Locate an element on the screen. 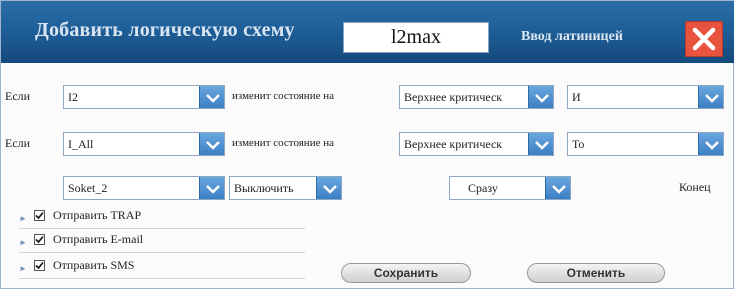  send-email-checkbox is located at coordinates (39, 239).